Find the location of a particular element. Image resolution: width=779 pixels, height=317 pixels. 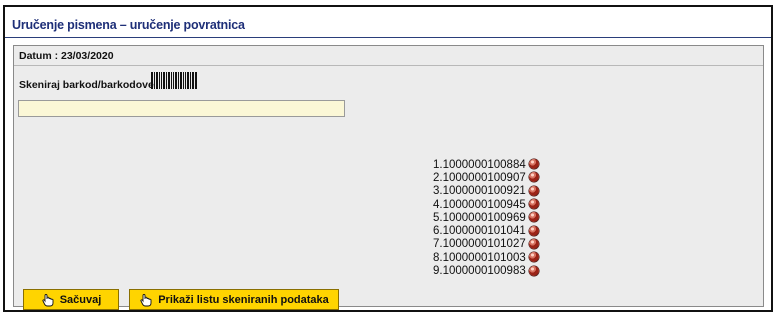

list-item: 1. 1000000100884 is located at coordinates (486, 164).